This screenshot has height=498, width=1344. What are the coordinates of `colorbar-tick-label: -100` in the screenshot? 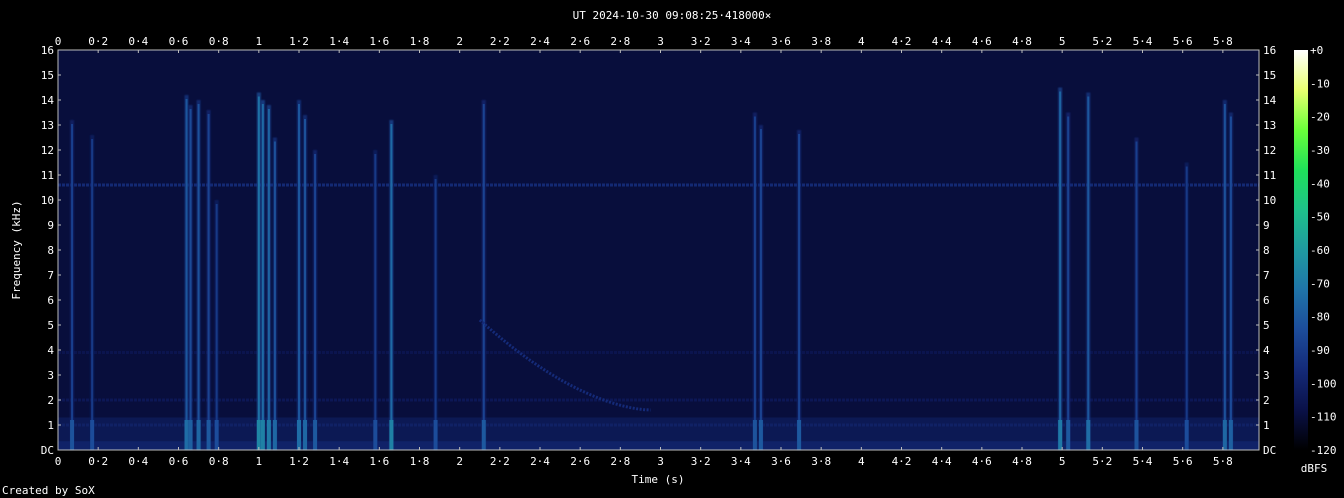 It's located at (1323, 383).